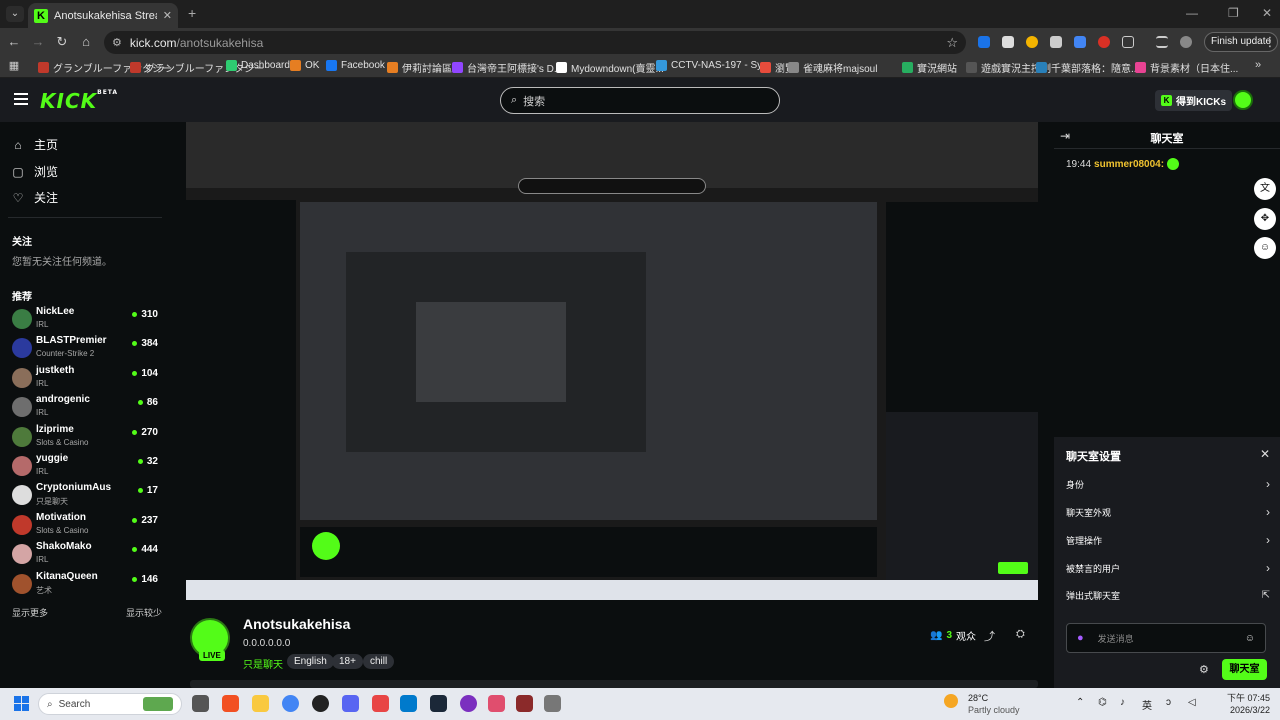 The height and width of the screenshot is (720, 1280). Describe the element at coordinates (1162, 42) in the screenshot. I see `reading-list-icon` at that location.